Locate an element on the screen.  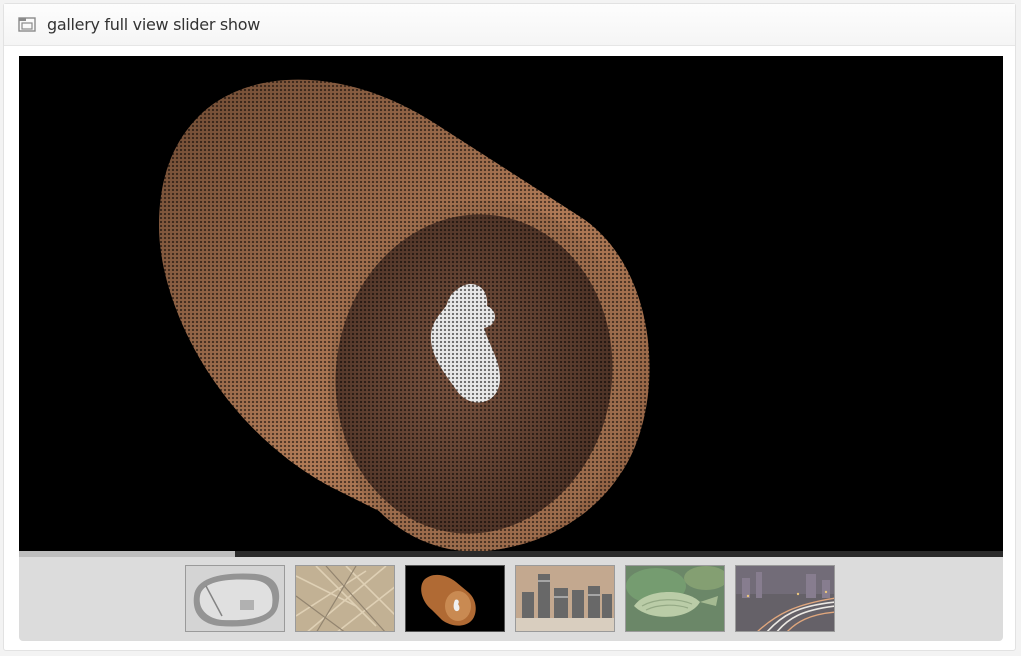
paper-cup-thumbnail is located at coordinates (455, 598).